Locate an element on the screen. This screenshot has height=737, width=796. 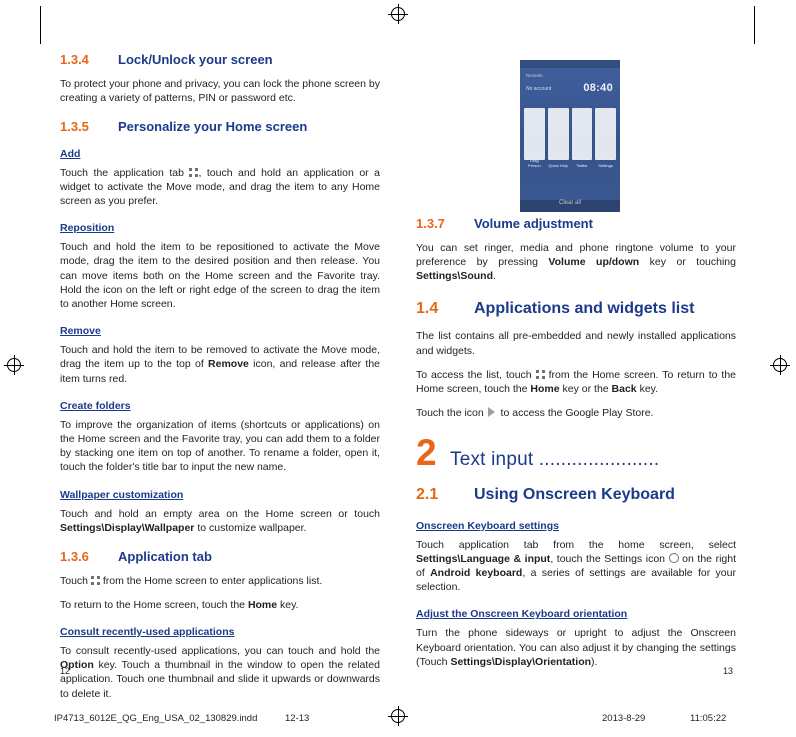
paragraph-play-part2: to access the Google Play Store. is located at coordinates (575, 413).